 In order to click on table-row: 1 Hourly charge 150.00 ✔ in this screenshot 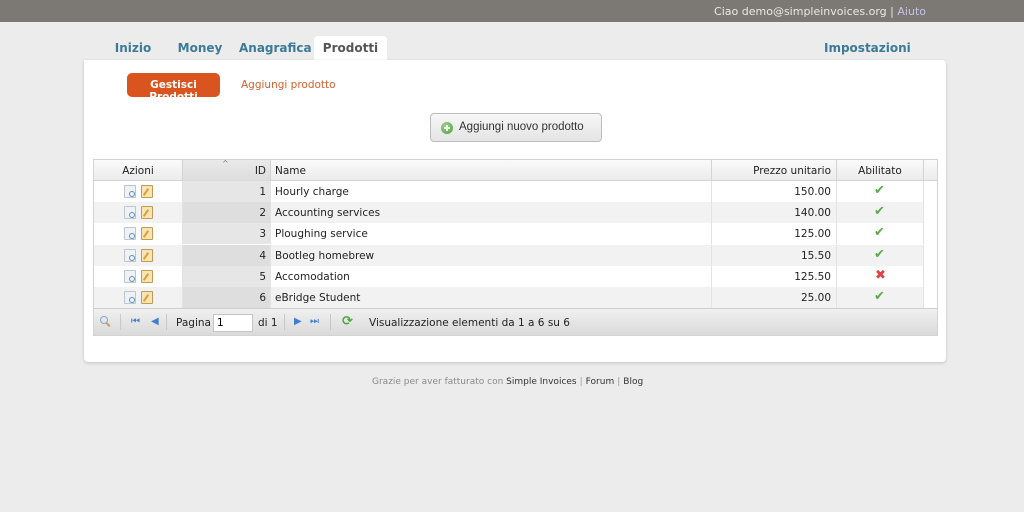, I will do `click(509, 191)`.